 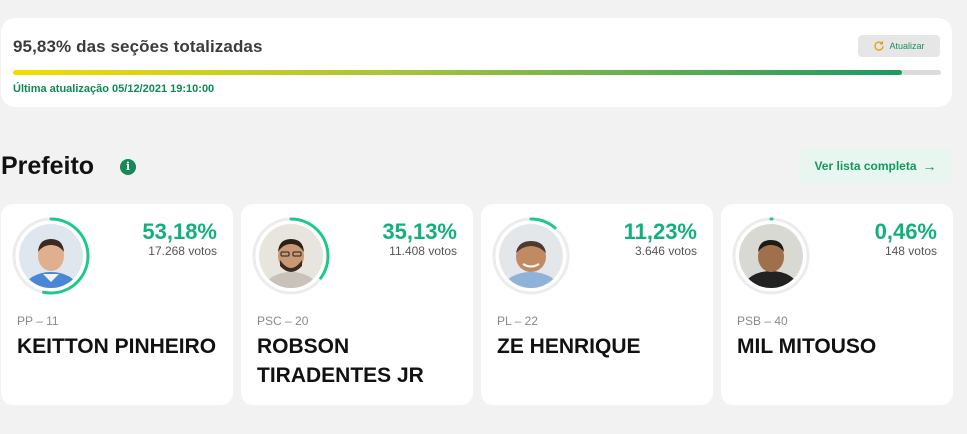 What do you see at coordinates (569, 346) in the screenshot?
I see `candidate-name: ZE HENRIQUE` at bounding box center [569, 346].